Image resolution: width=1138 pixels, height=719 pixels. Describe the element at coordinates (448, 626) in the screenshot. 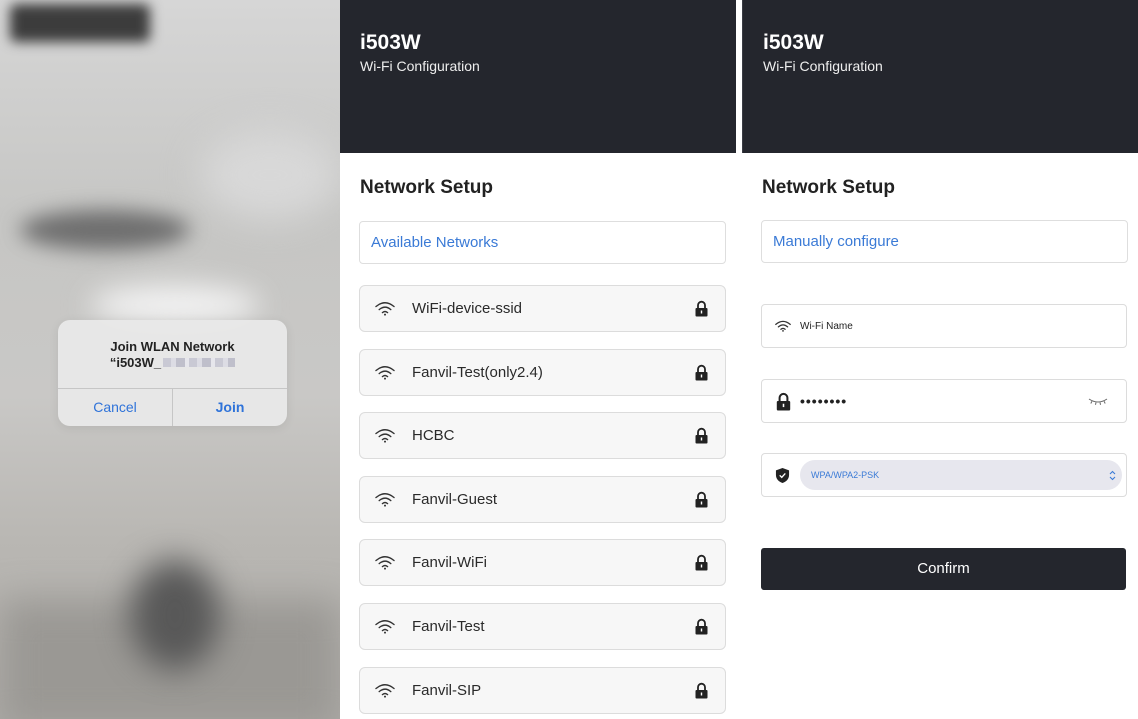

I see `network-ssid: Fanvil-Test` at that location.